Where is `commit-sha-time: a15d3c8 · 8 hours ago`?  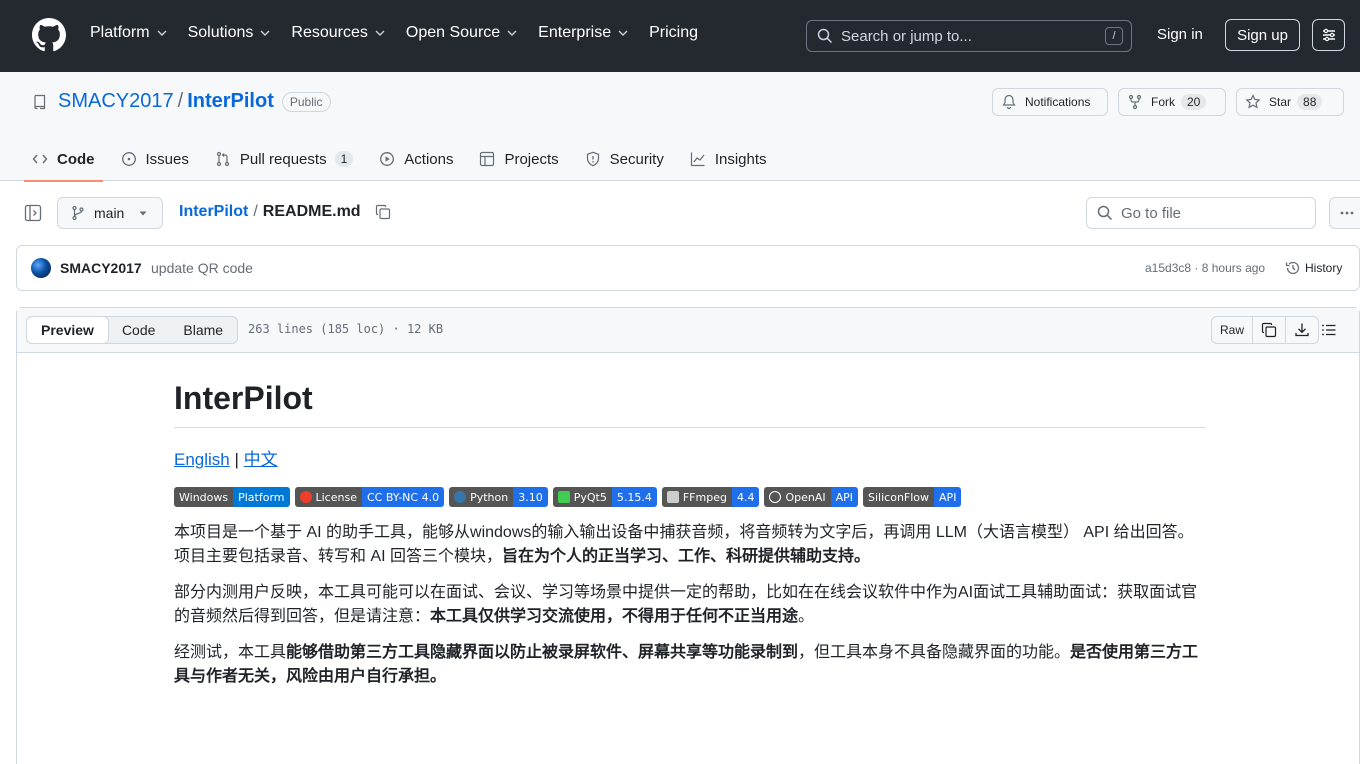
commit-sha-time: a15d3c8 · 8 hours ago is located at coordinates (1205, 268).